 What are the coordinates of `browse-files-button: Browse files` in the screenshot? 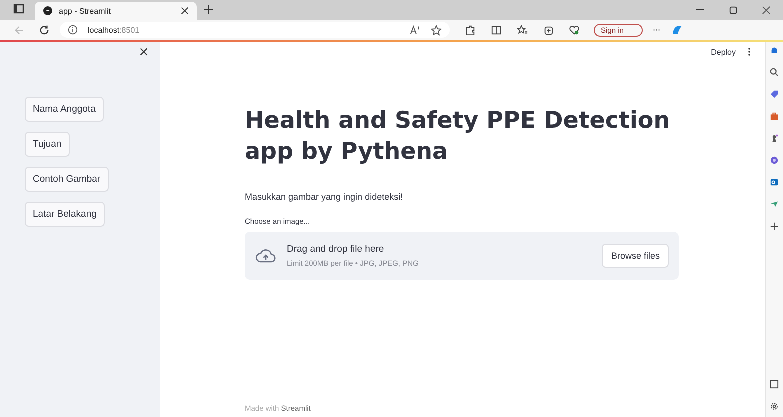 It's located at (635, 256).